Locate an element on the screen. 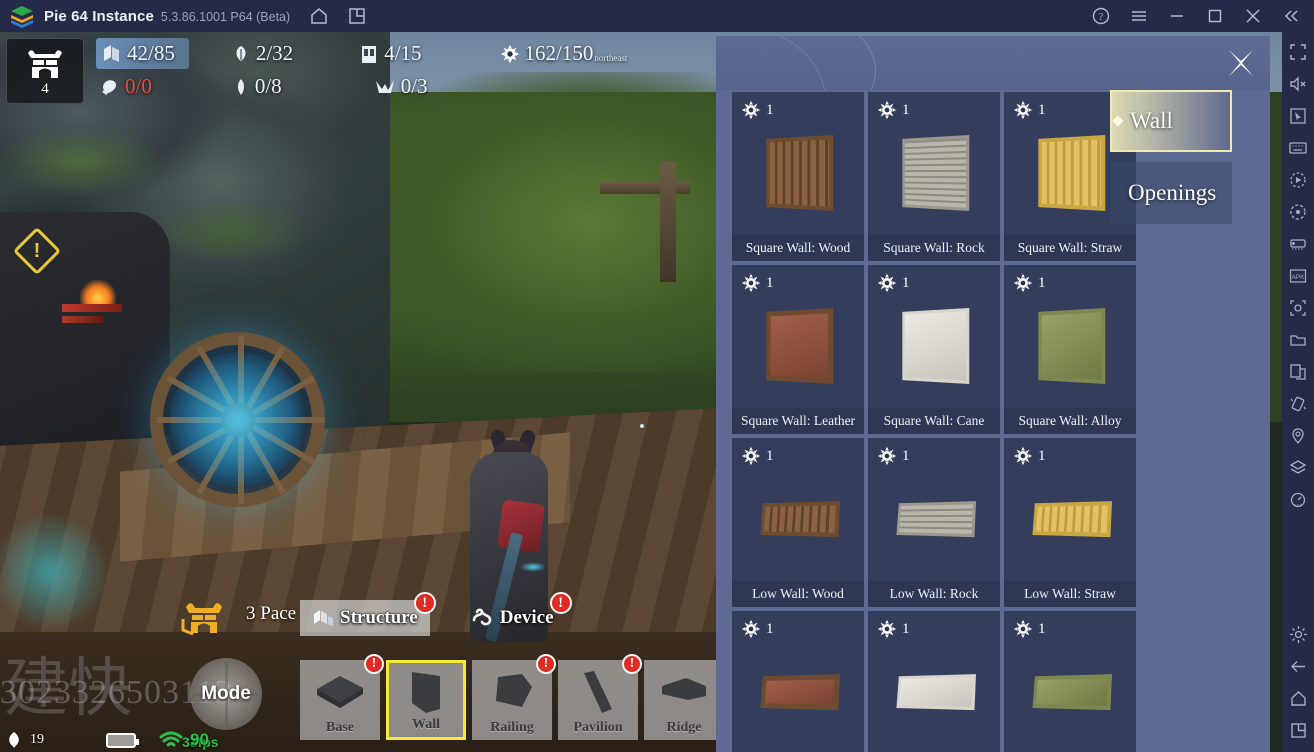  macro-play-icon is located at coordinates (1298, 180).